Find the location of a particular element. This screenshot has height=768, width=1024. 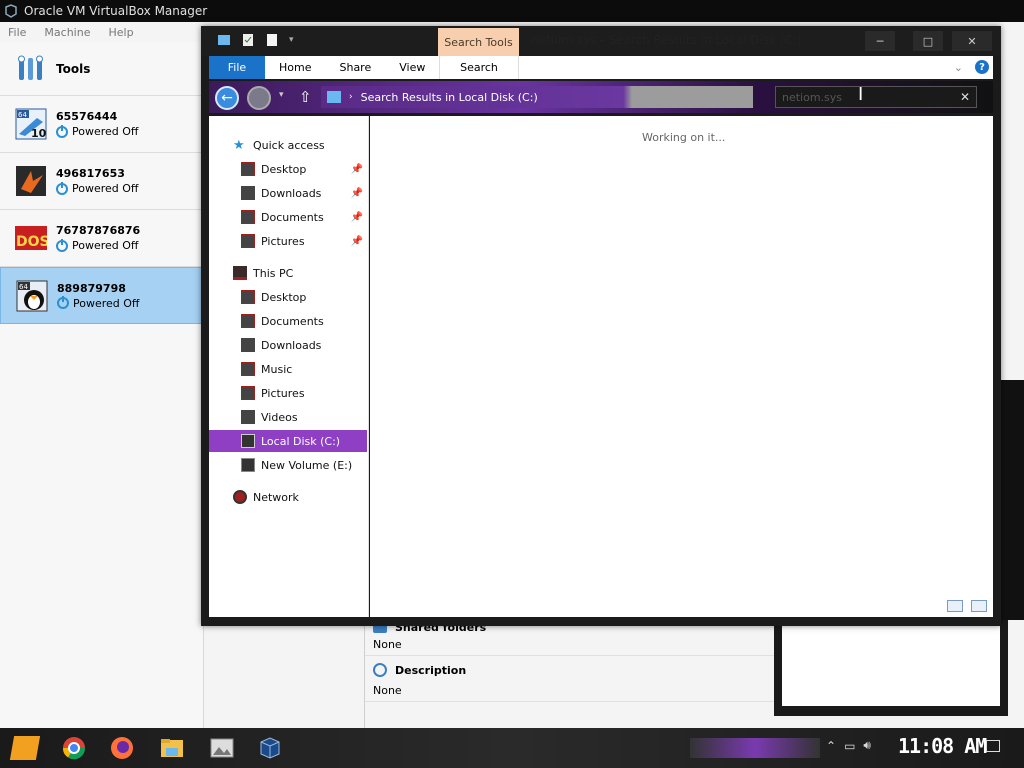

nav-item: Desktop is located at coordinates (288, 297).